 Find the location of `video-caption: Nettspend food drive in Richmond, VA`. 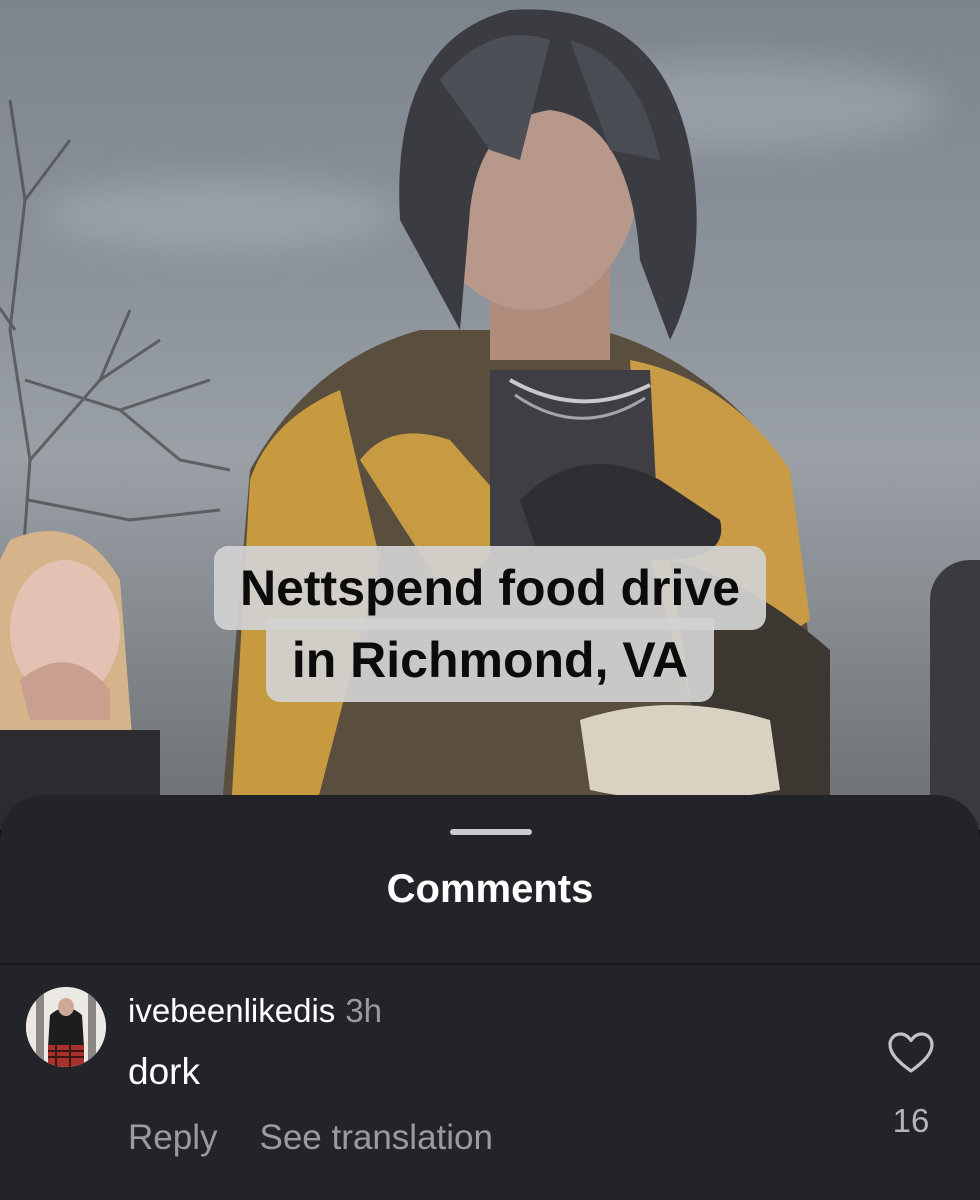

video-caption: Nettspend food drive in Richmond, VA is located at coordinates (490, 624).